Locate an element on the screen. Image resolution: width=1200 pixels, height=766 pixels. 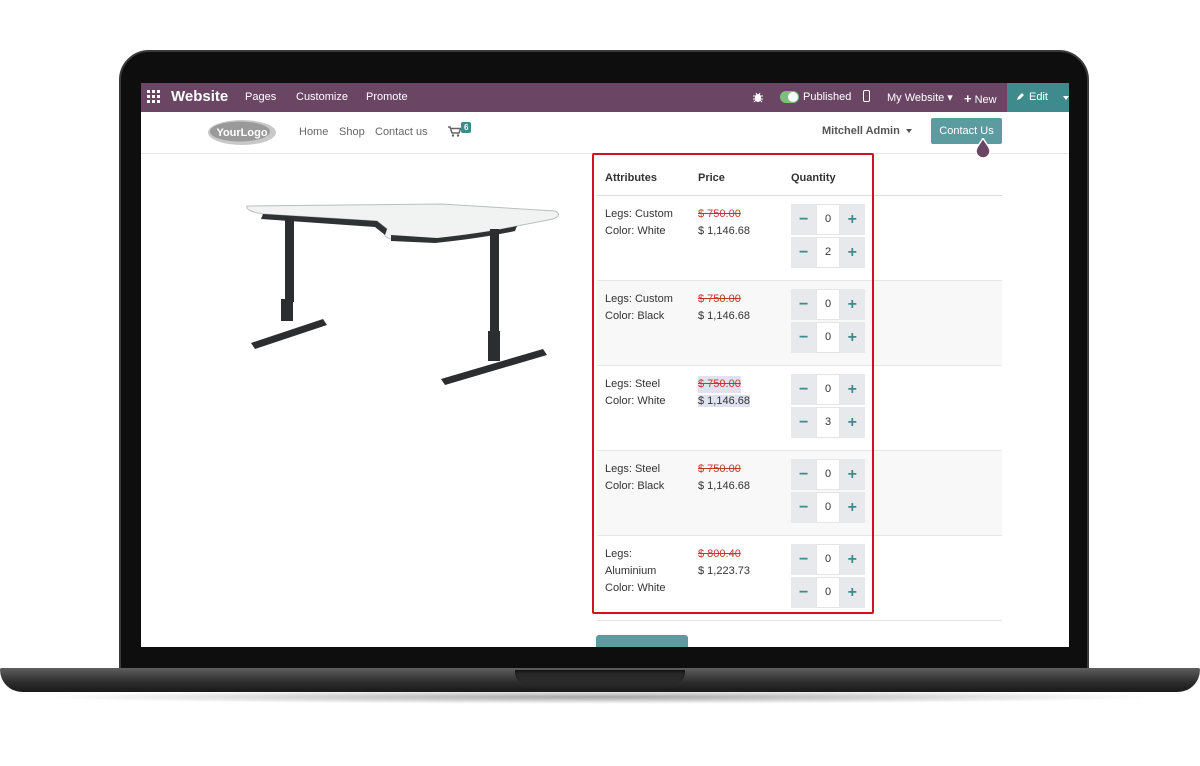
debug-bug-icon is located at coordinates (758, 97).